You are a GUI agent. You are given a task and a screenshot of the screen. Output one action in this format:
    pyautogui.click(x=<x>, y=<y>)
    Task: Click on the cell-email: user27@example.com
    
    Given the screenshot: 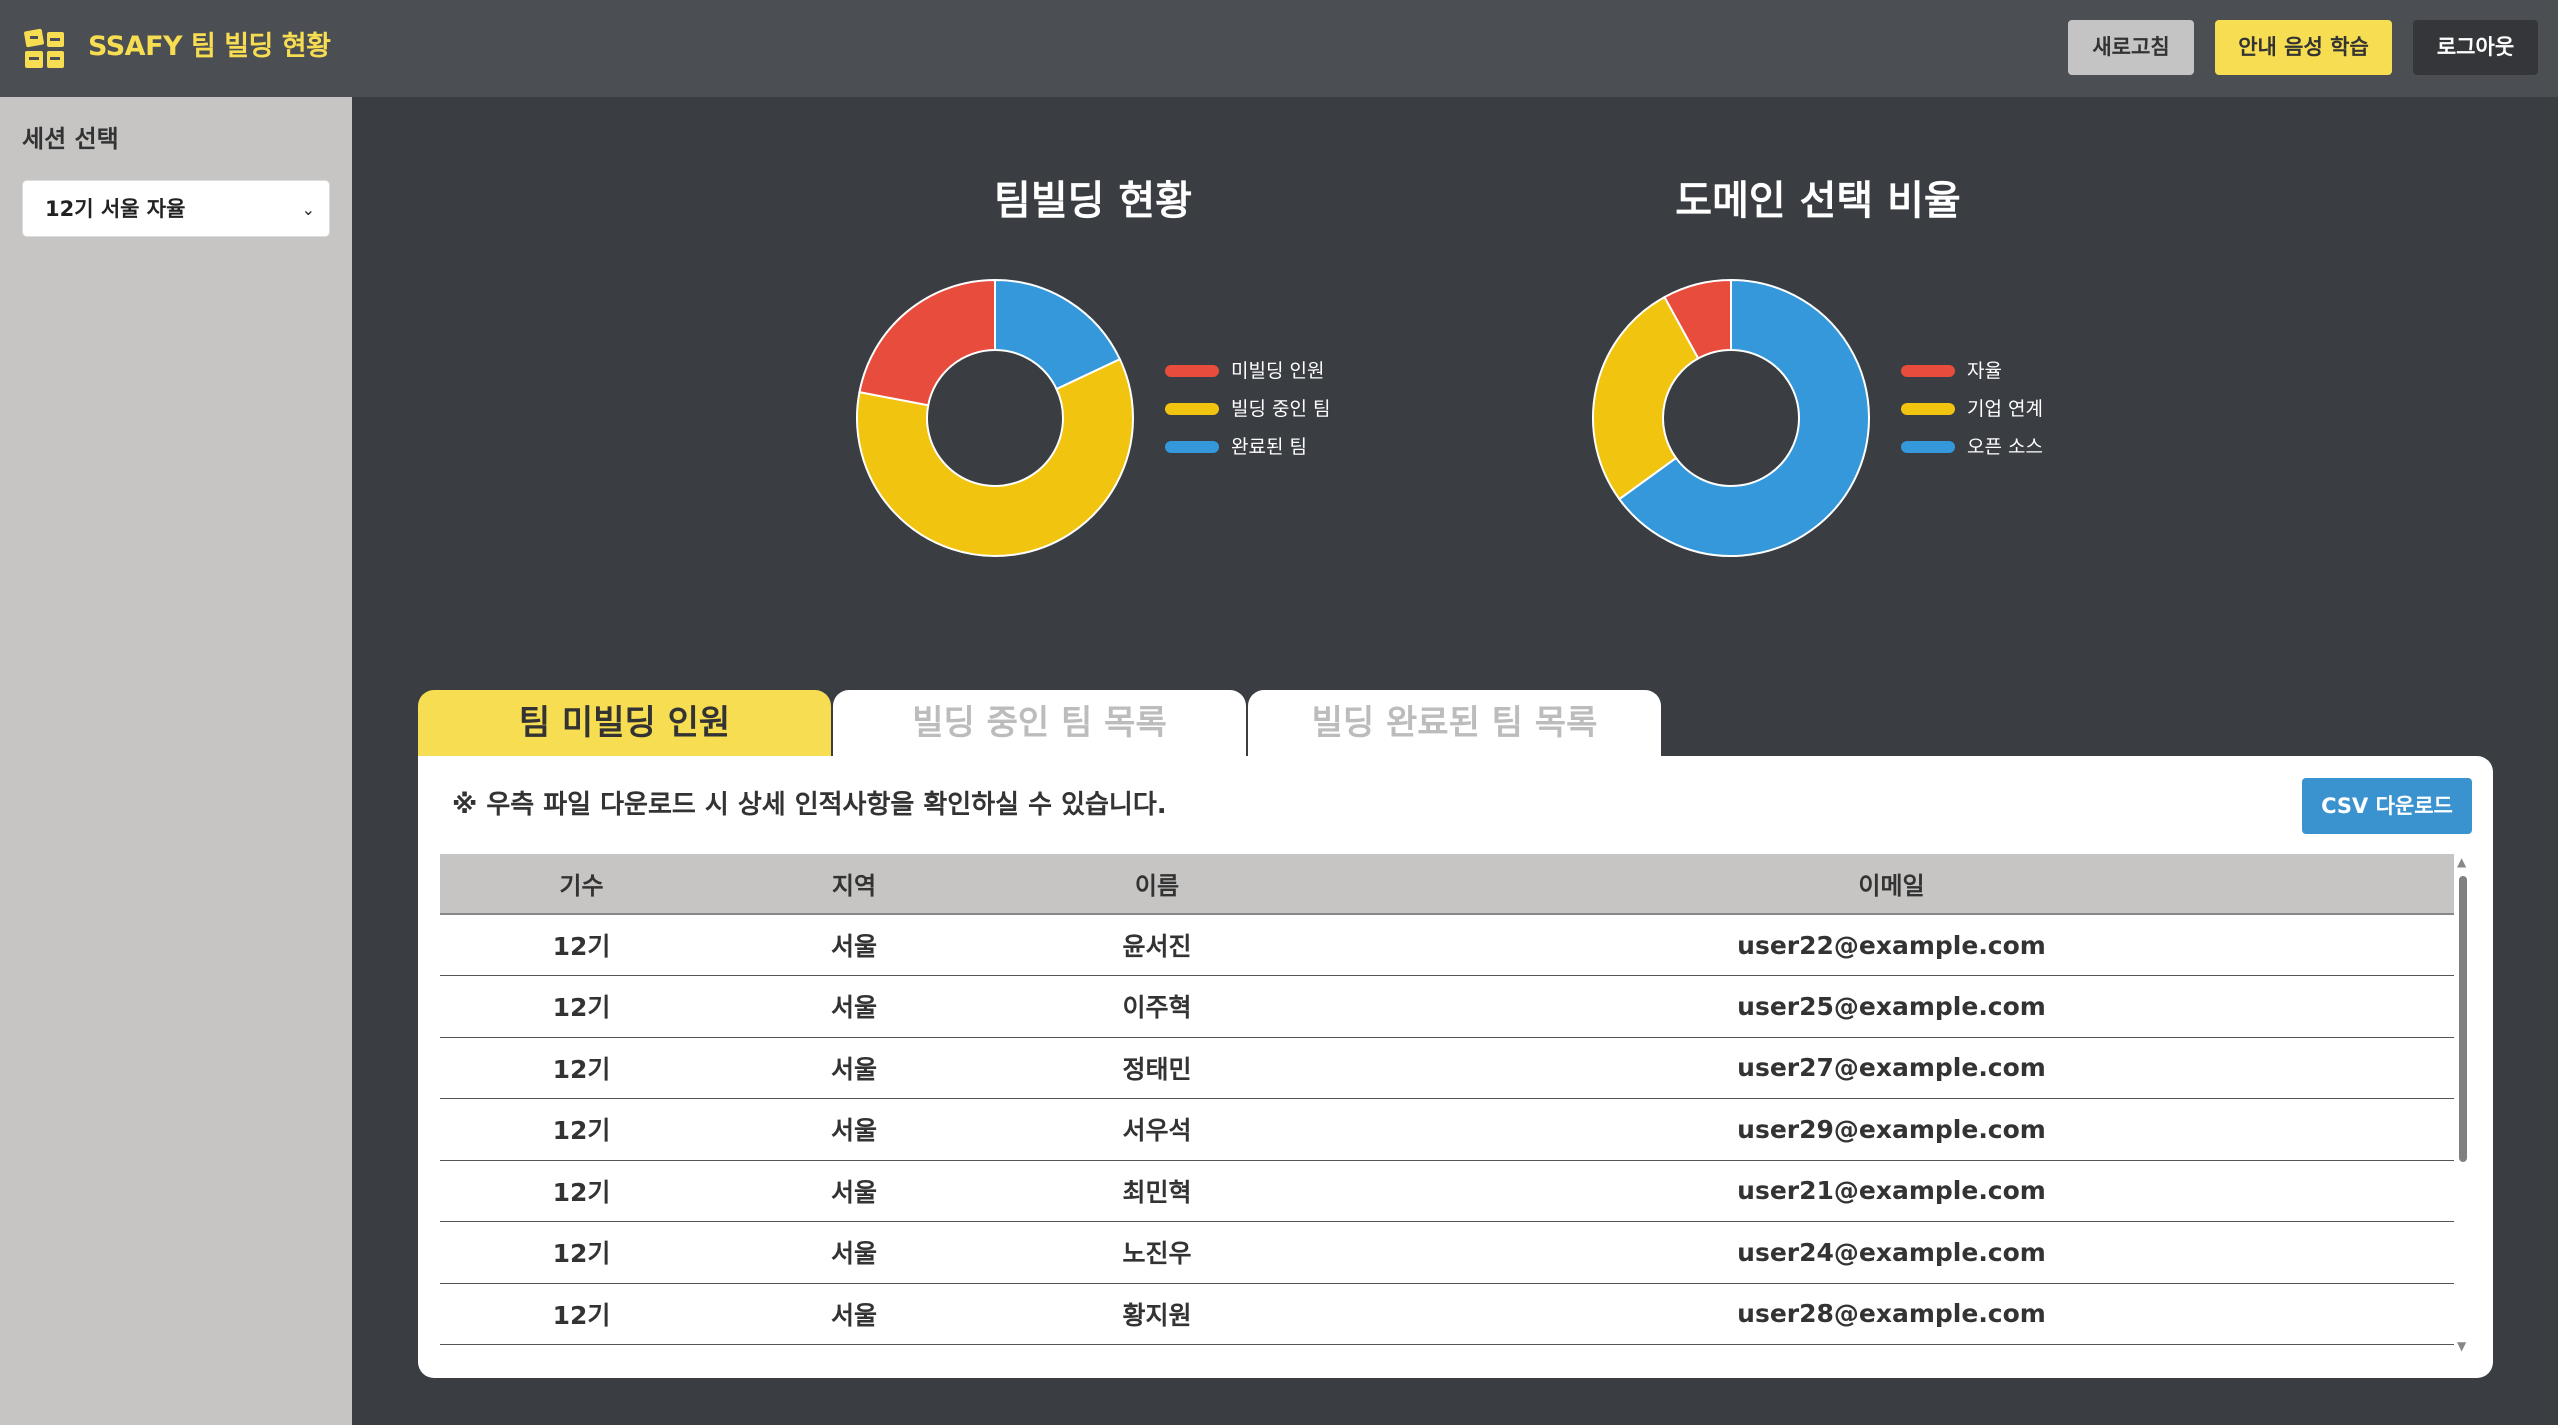 What is the action you would take?
    pyautogui.click(x=1891, y=1068)
    